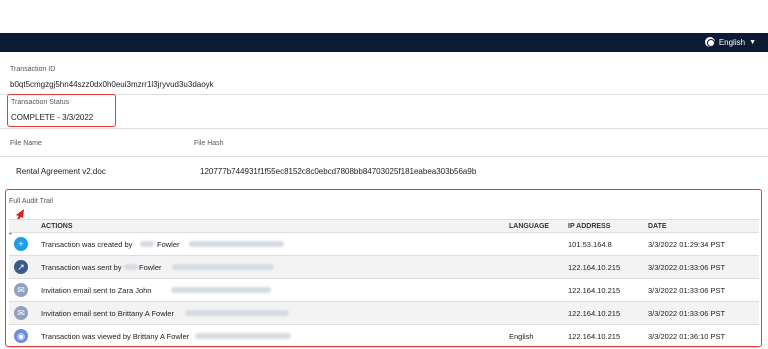 Image resolution: width=768 pixels, height=349 pixels. Describe the element at coordinates (752, 42) in the screenshot. I see `caret-down-icon: ▼` at that location.